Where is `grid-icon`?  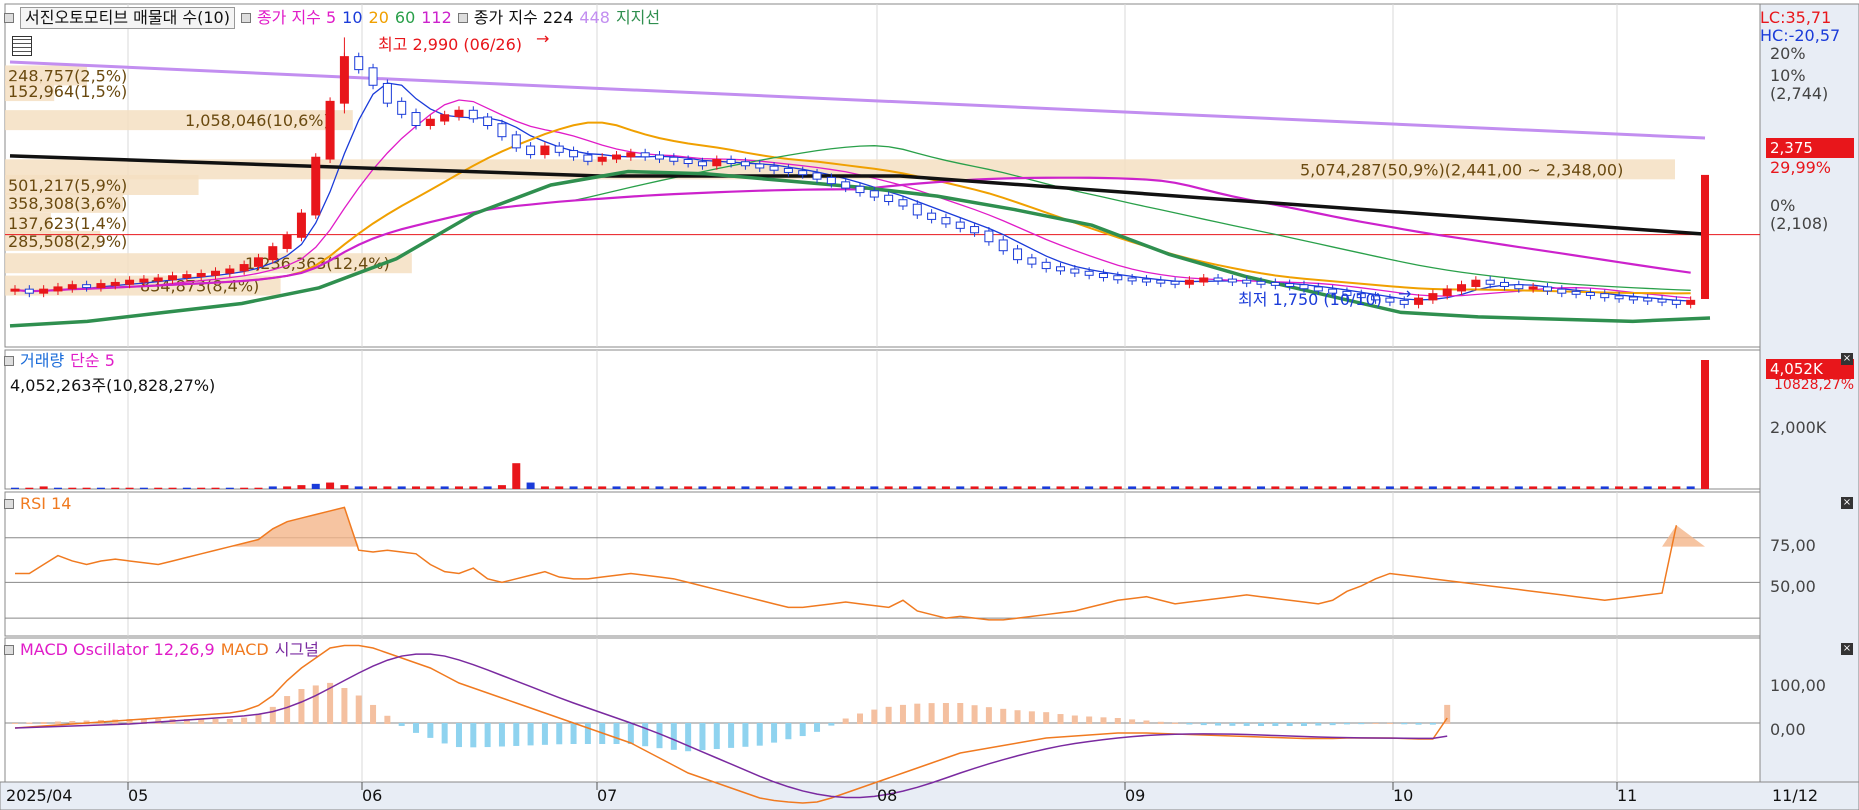 grid-icon is located at coordinates (22, 46).